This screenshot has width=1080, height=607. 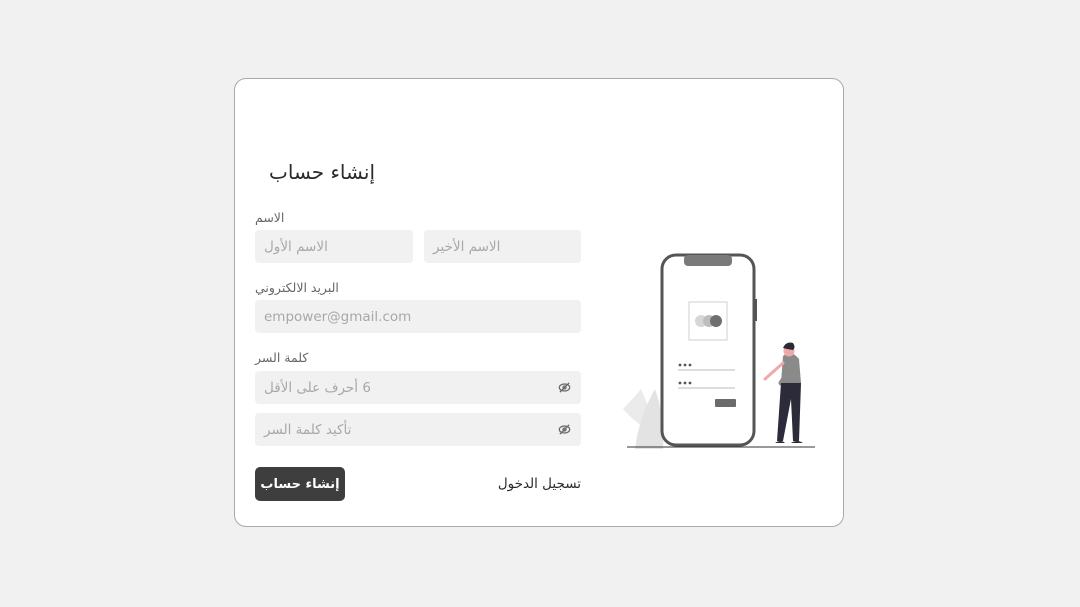 What do you see at coordinates (418, 316) in the screenshot?
I see `email-input: empower@gmail.com` at bounding box center [418, 316].